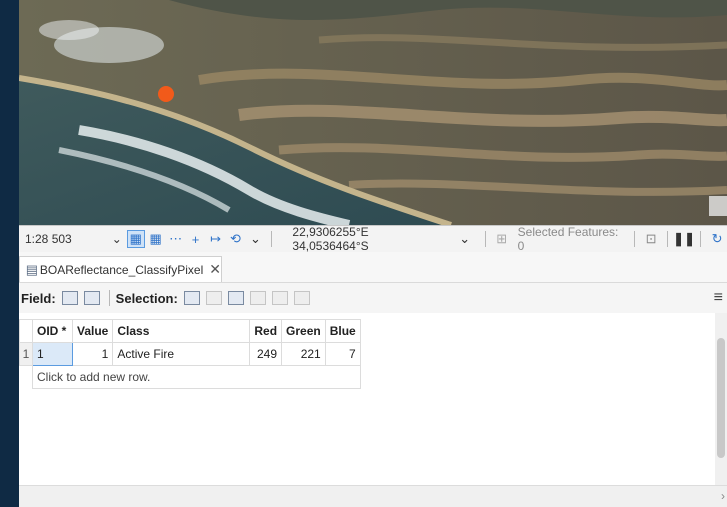 This screenshot has width=727, height=507. I want to click on scrollbar-thumb, so click(721, 398).